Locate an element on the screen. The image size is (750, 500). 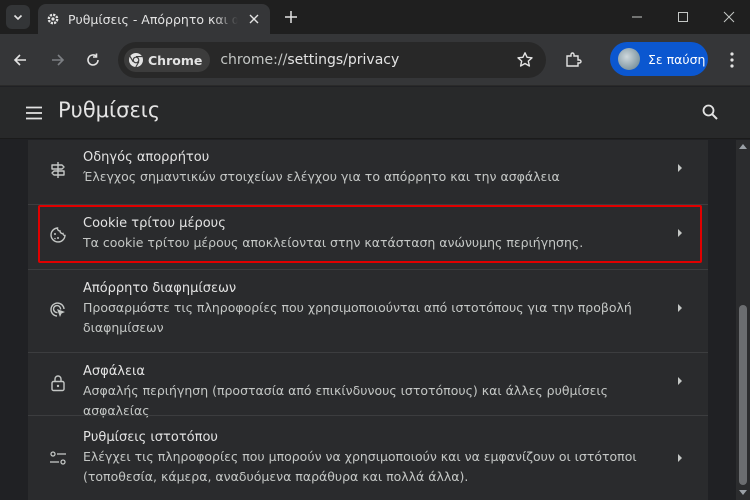
avatar is located at coordinates (629, 59).